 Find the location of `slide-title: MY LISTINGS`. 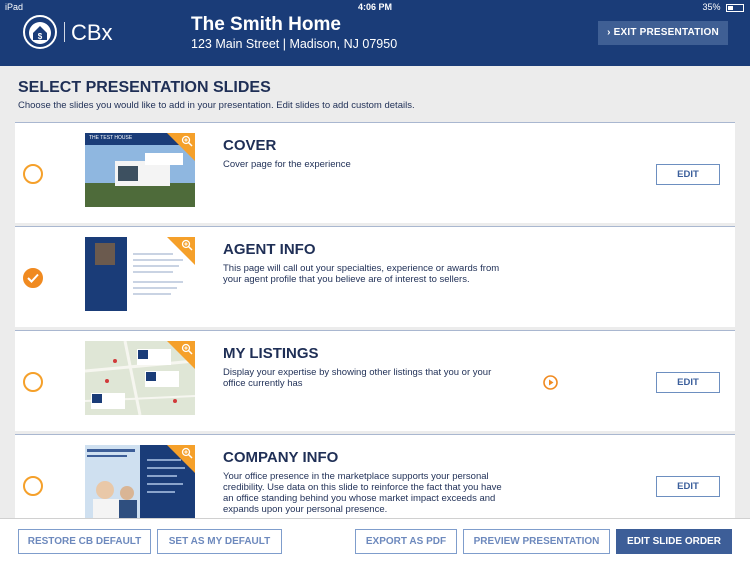

slide-title: MY LISTINGS is located at coordinates (271, 353).